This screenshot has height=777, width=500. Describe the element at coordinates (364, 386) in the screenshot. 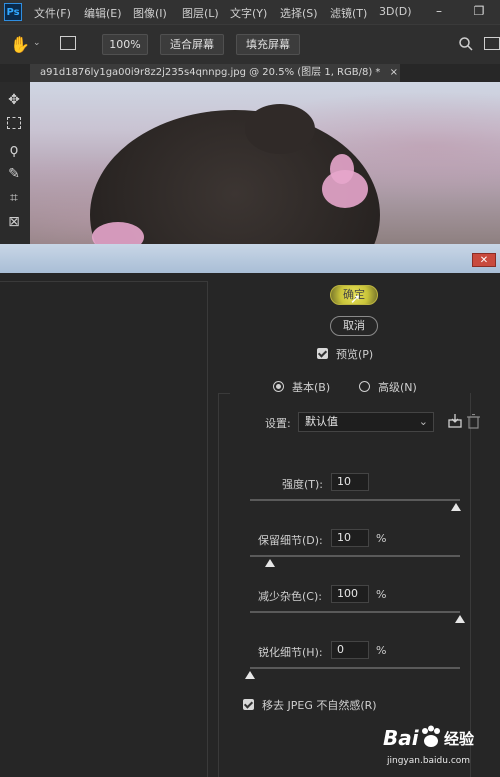

I see `advanced-mode-radio` at that location.